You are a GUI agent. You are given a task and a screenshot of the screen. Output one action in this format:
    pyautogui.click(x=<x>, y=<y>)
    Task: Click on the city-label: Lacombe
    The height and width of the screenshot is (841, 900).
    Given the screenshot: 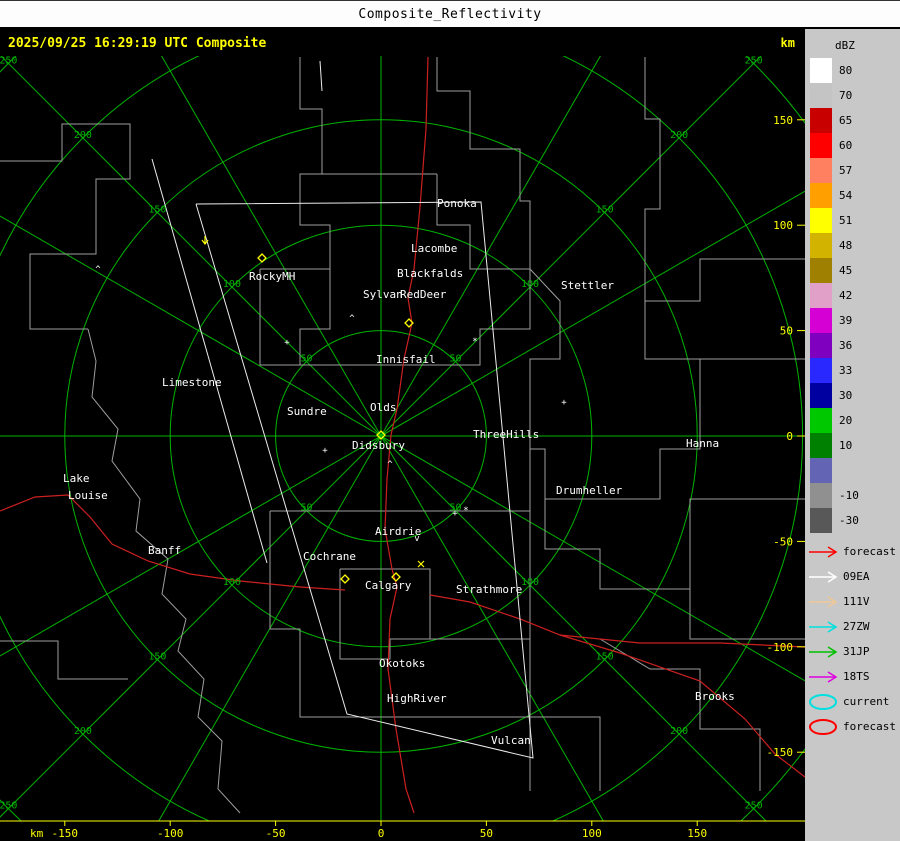 What is the action you would take?
    pyautogui.click(x=434, y=248)
    